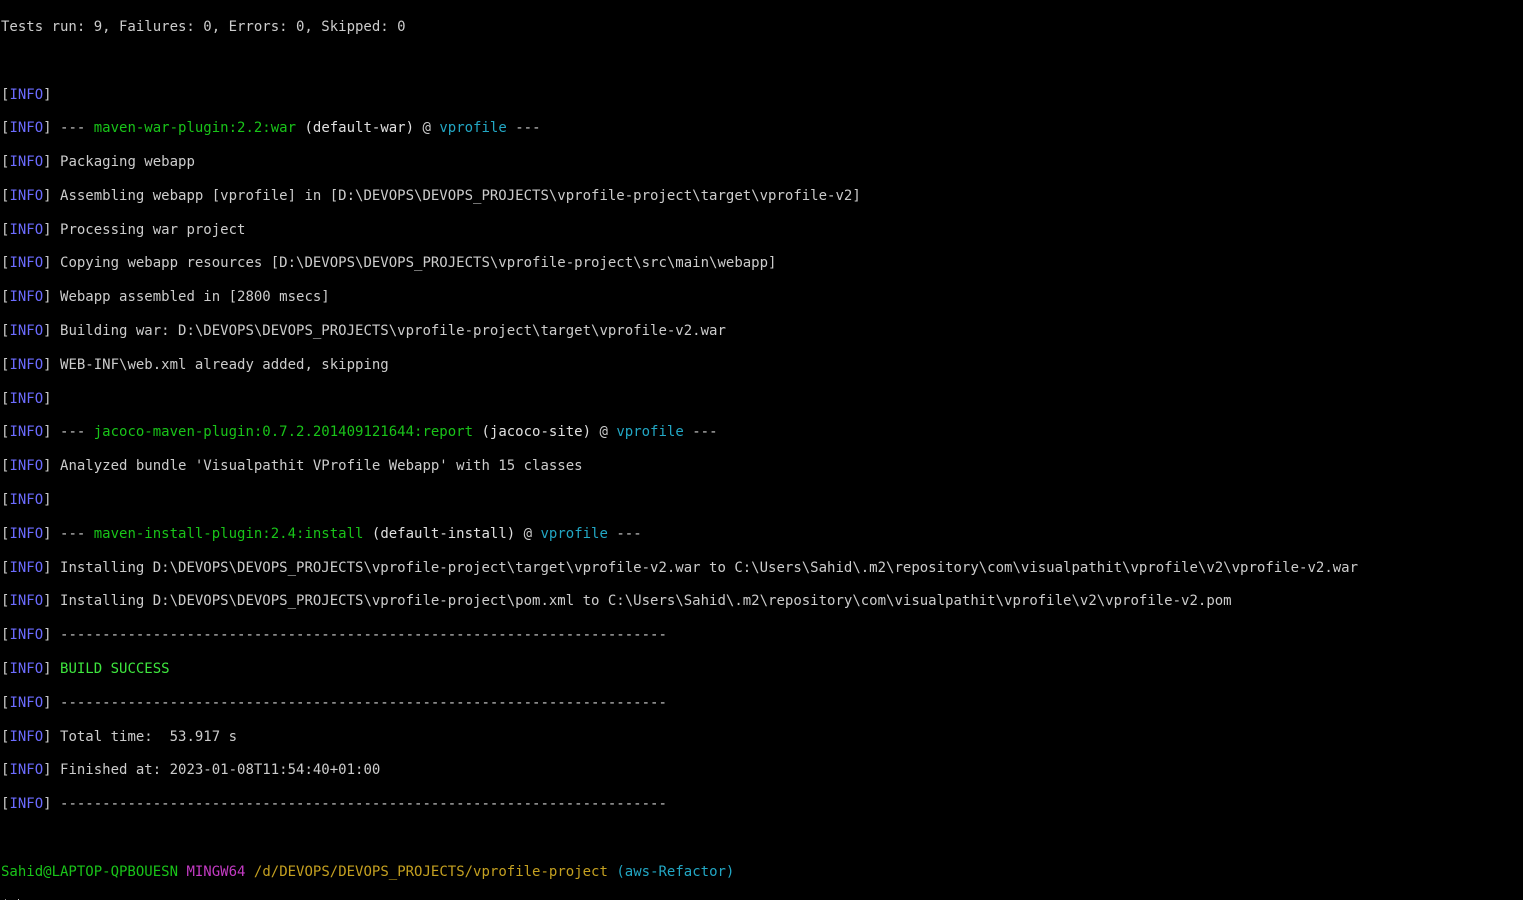  What do you see at coordinates (123, 229) in the screenshot?
I see `log-line: [INFO] Processing war project` at bounding box center [123, 229].